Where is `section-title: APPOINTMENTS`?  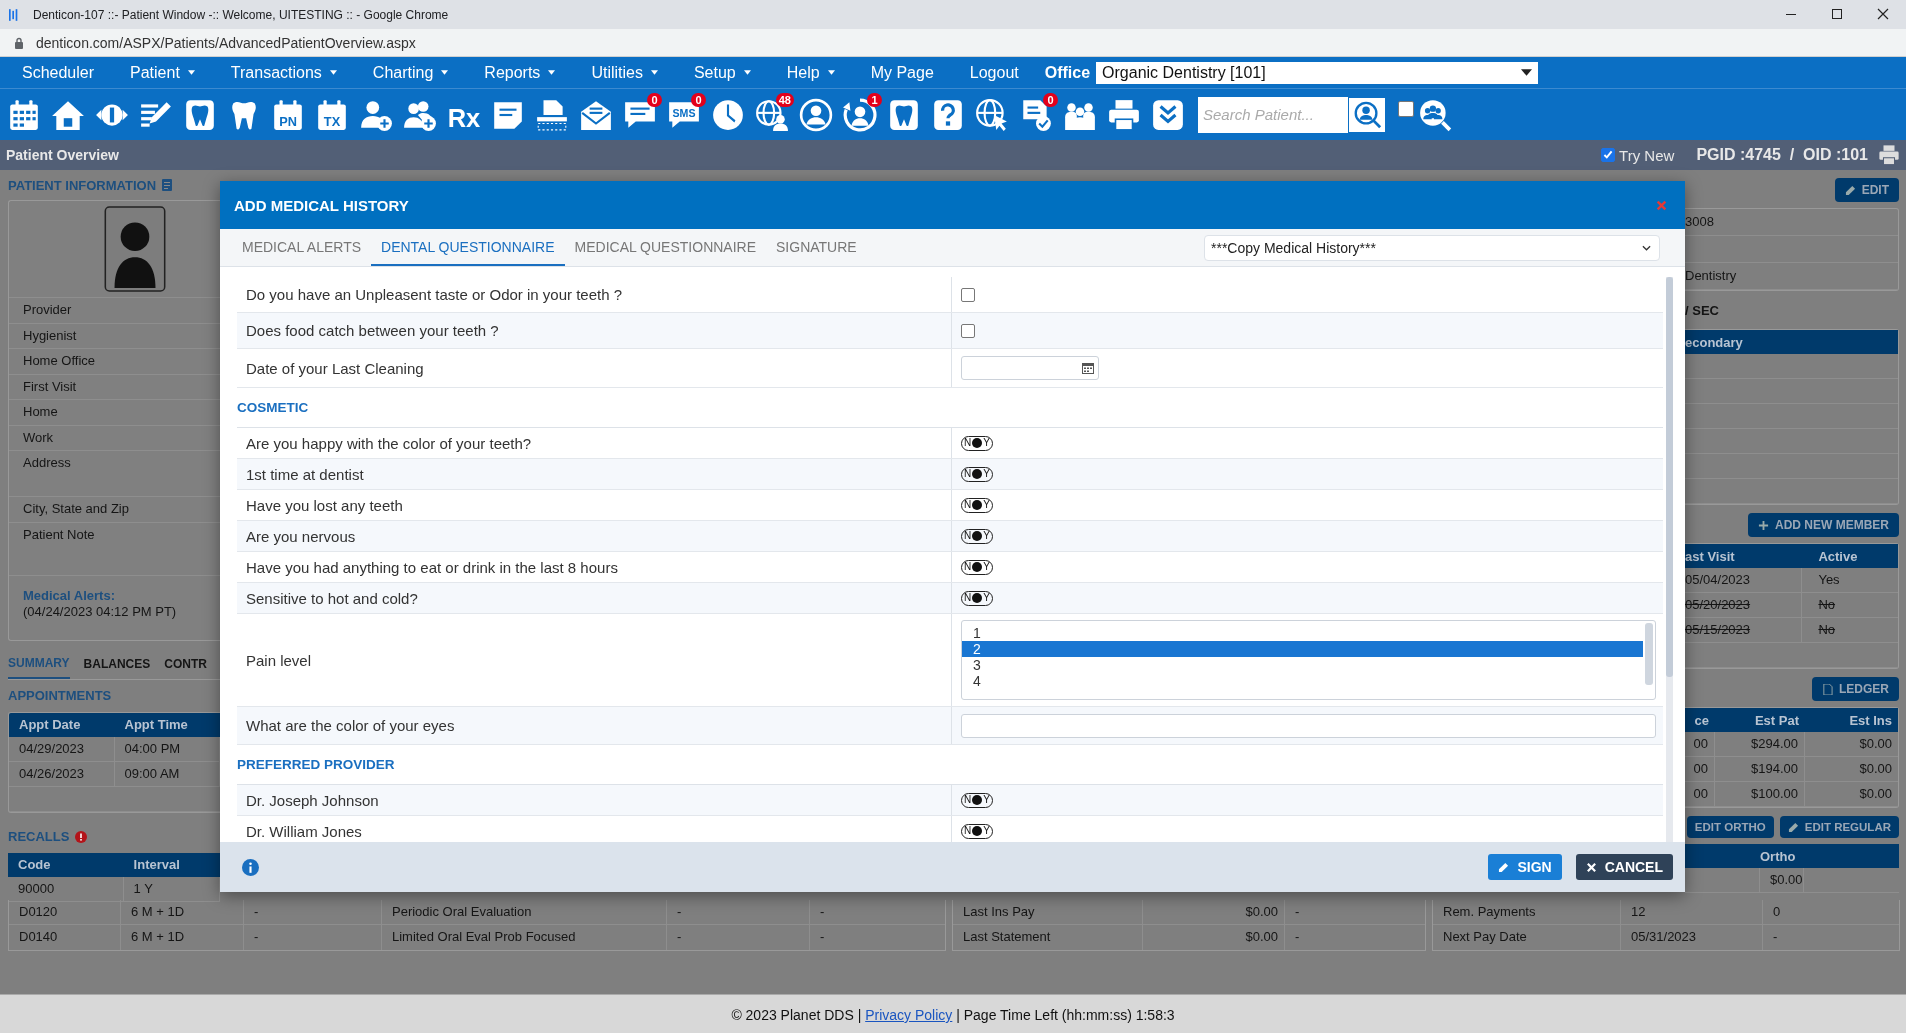 section-title: APPOINTMENTS is located at coordinates (60, 695).